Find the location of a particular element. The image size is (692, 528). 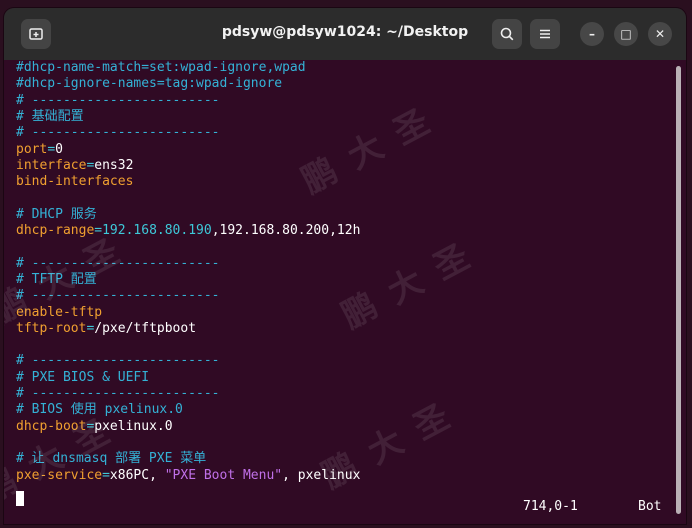

text-line: # DHCP 服务 is located at coordinates (56, 215).